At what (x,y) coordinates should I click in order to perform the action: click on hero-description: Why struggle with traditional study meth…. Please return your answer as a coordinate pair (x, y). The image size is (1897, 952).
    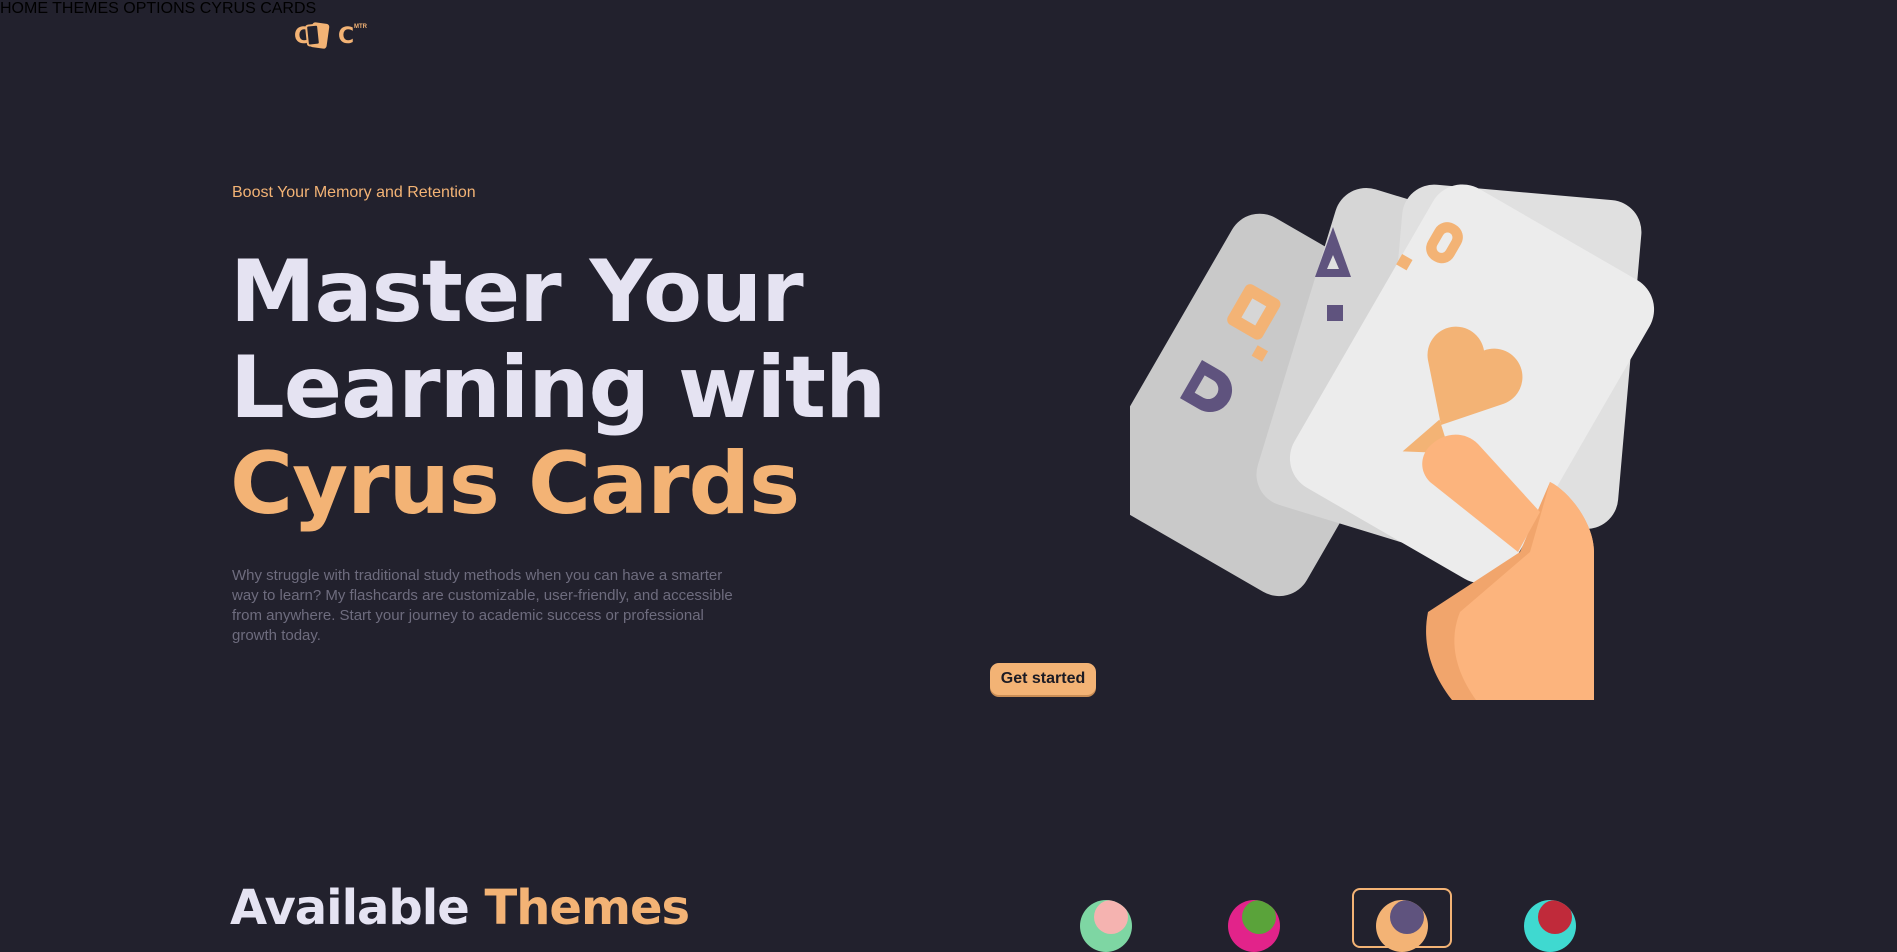
    Looking at the image, I should click on (482, 605).